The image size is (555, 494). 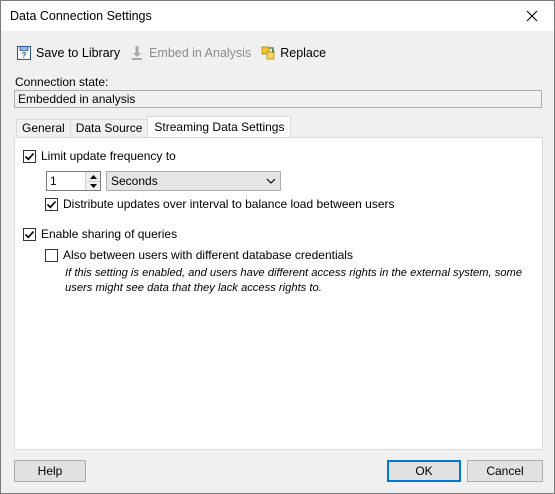 What do you see at coordinates (424, 471) in the screenshot?
I see `ok-button: OK` at bounding box center [424, 471].